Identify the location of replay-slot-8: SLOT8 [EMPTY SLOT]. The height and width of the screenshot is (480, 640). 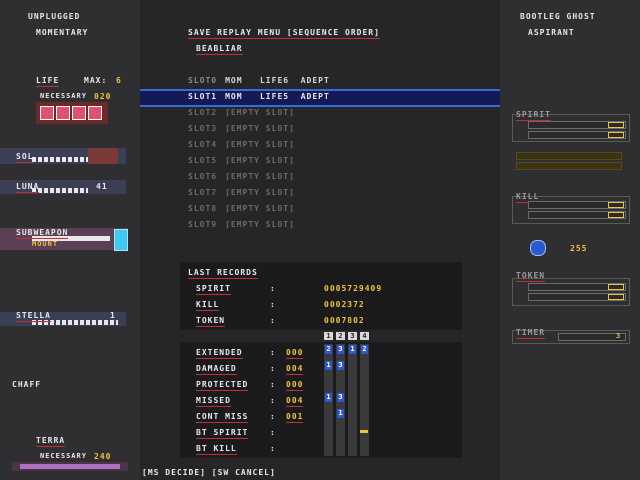
(241, 208).